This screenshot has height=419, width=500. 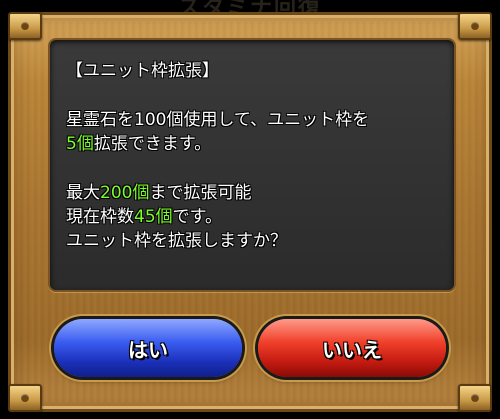 I want to click on message-line-4: 現在枠数45個です。, so click(x=144, y=217).